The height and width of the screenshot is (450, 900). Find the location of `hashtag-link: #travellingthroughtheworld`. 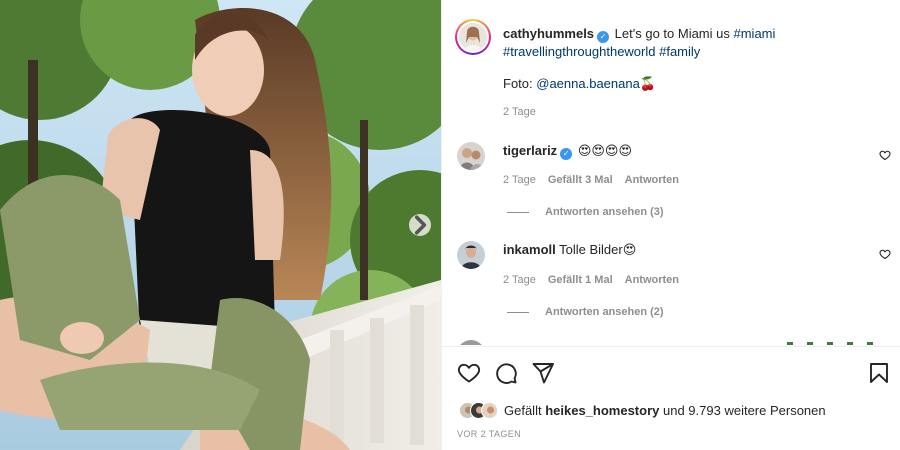

hashtag-link: #travellingthroughtheworld is located at coordinates (579, 51).